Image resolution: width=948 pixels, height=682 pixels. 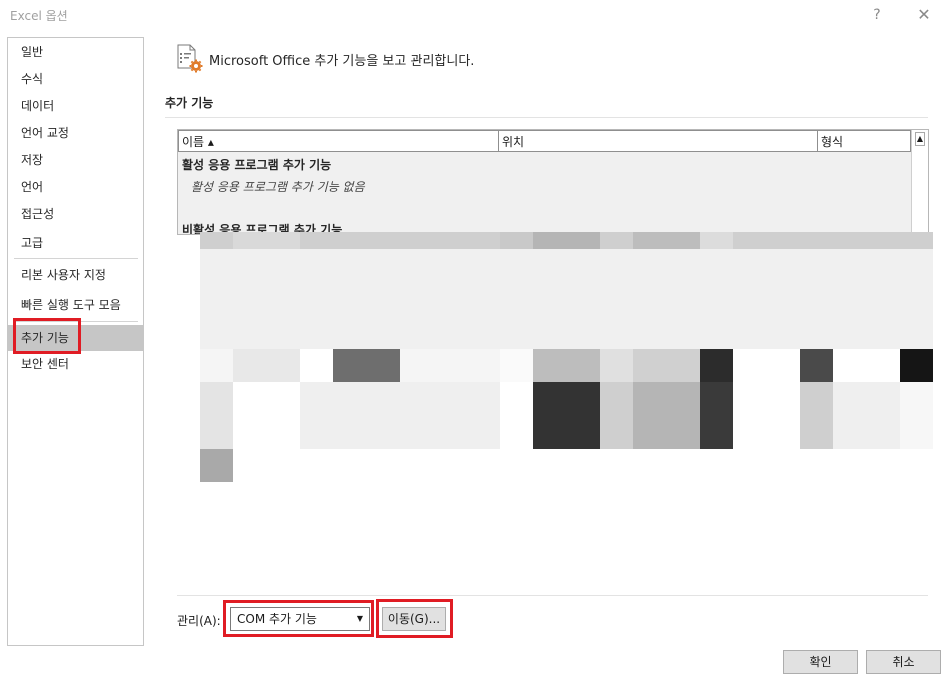 I want to click on footer-divider, so click(x=552, y=595).